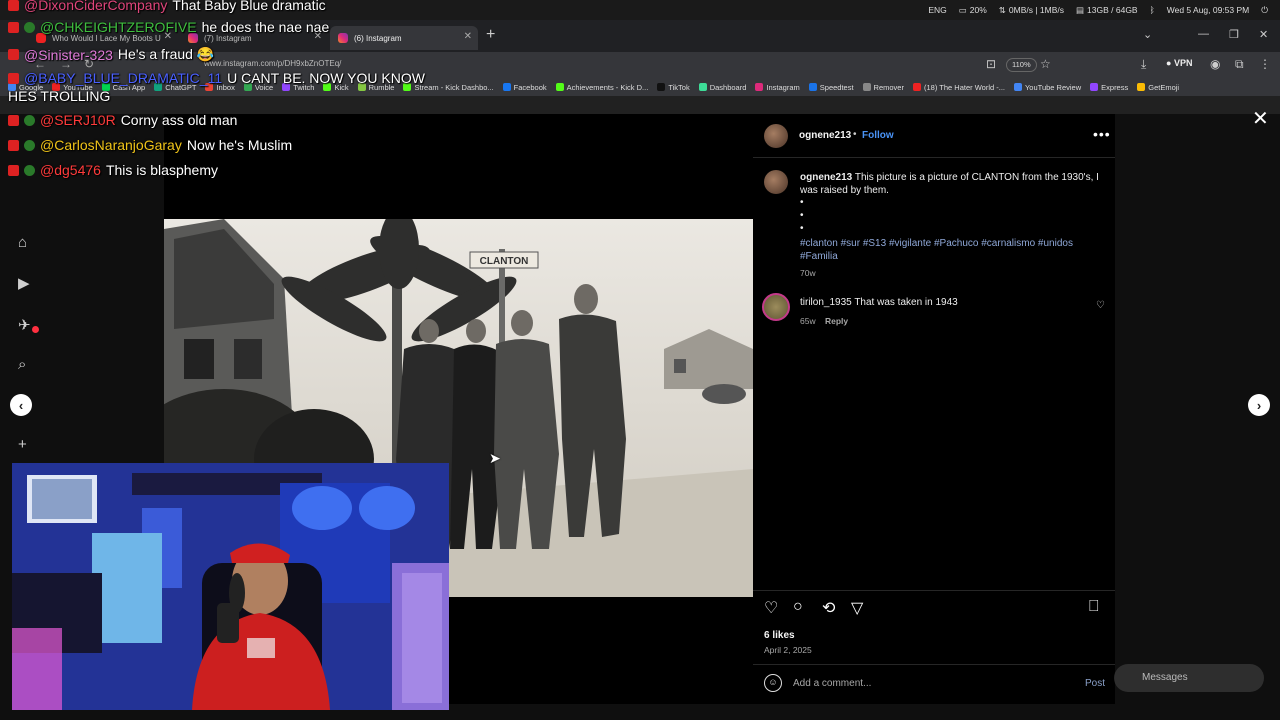  Describe the element at coordinates (991, 64) in the screenshot. I see `install-app-icon: ⊡` at that location.